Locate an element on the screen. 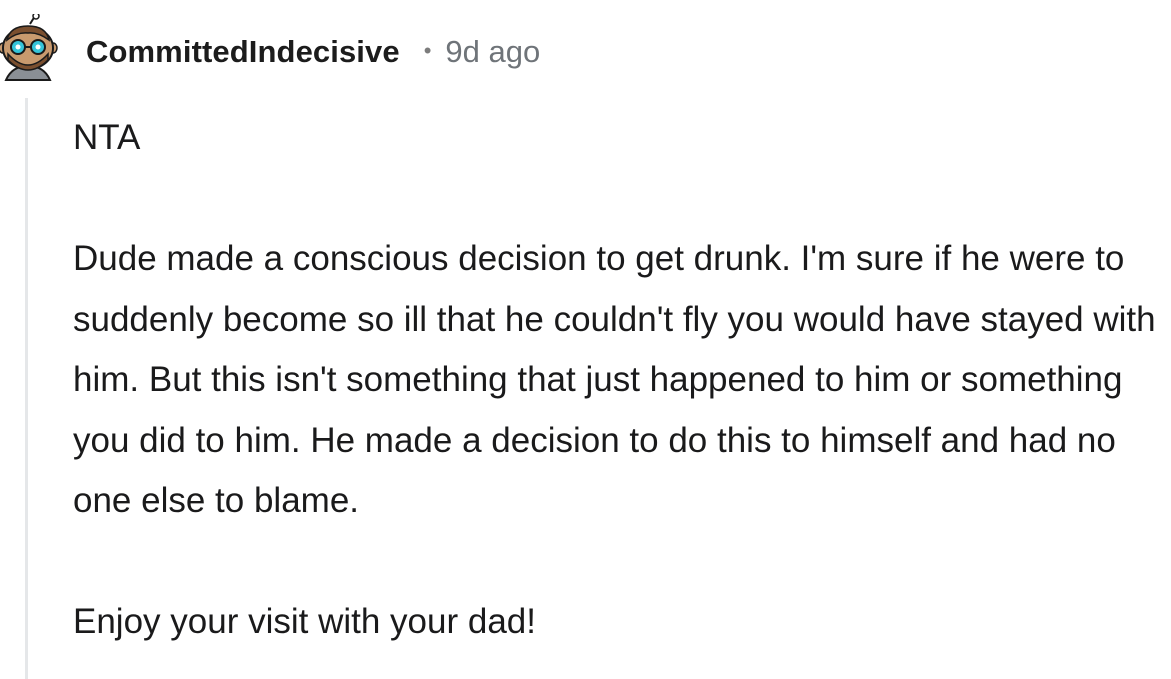 This screenshot has height=679, width=1171. username-link: CommittedIndecisive is located at coordinates (243, 52).